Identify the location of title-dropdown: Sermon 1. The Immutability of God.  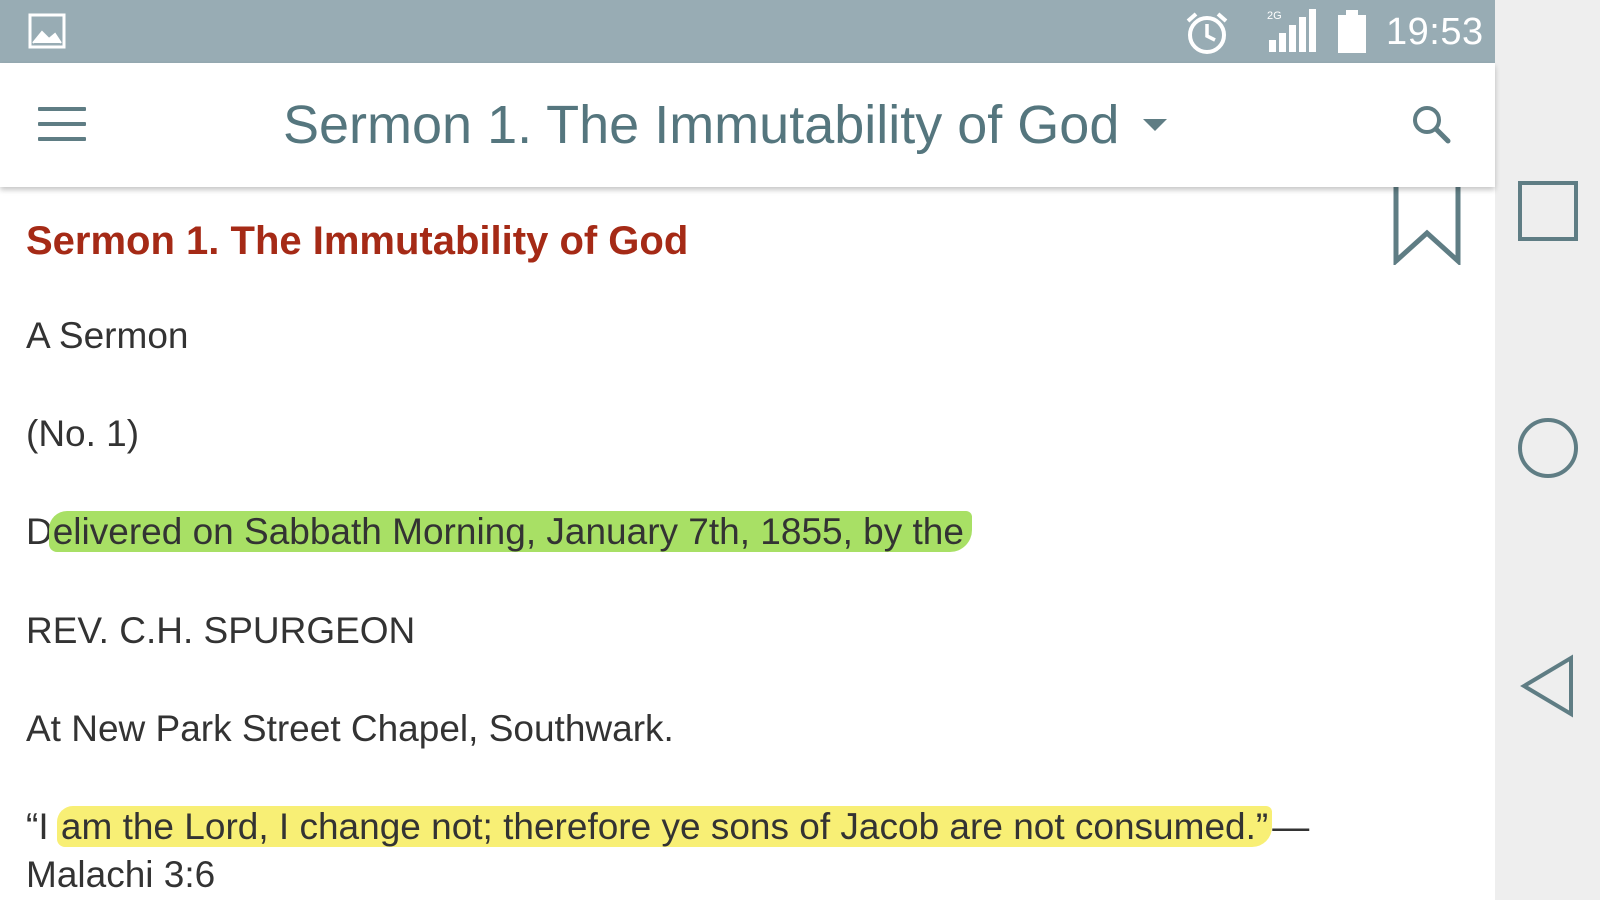
(725, 125).